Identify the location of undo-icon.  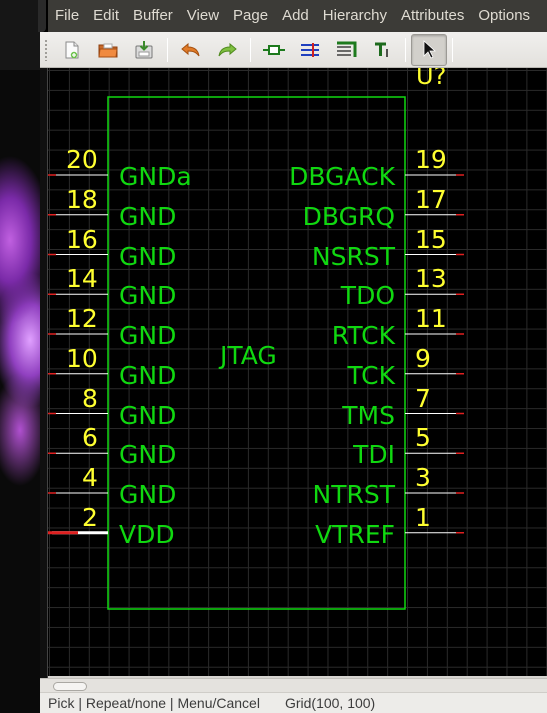
(190, 49).